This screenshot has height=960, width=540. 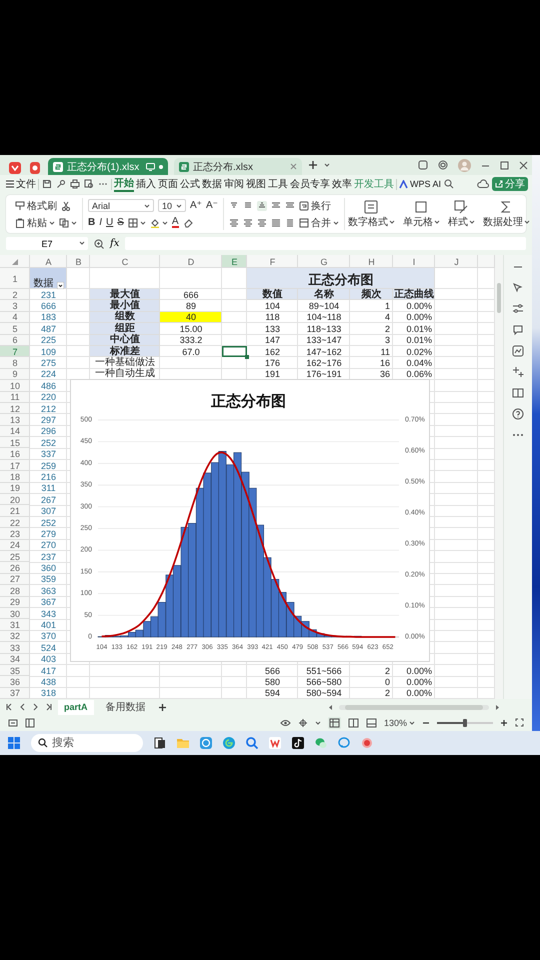 What do you see at coordinates (324, 294) in the screenshot?
I see `header-cell: 名称` at bounding box center [324, 294].